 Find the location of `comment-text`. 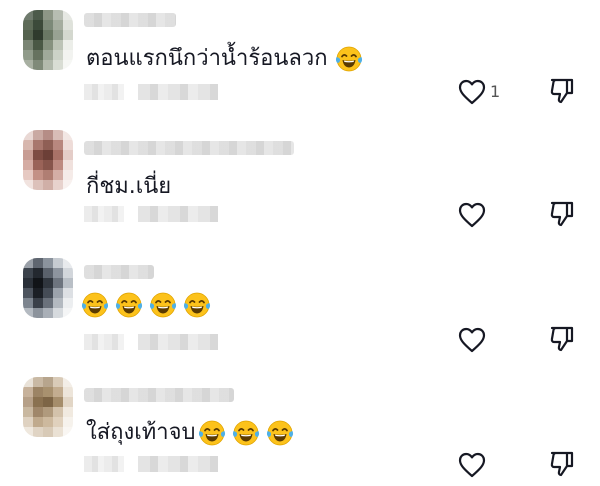

comment-text is located at coordinates (146, 305).